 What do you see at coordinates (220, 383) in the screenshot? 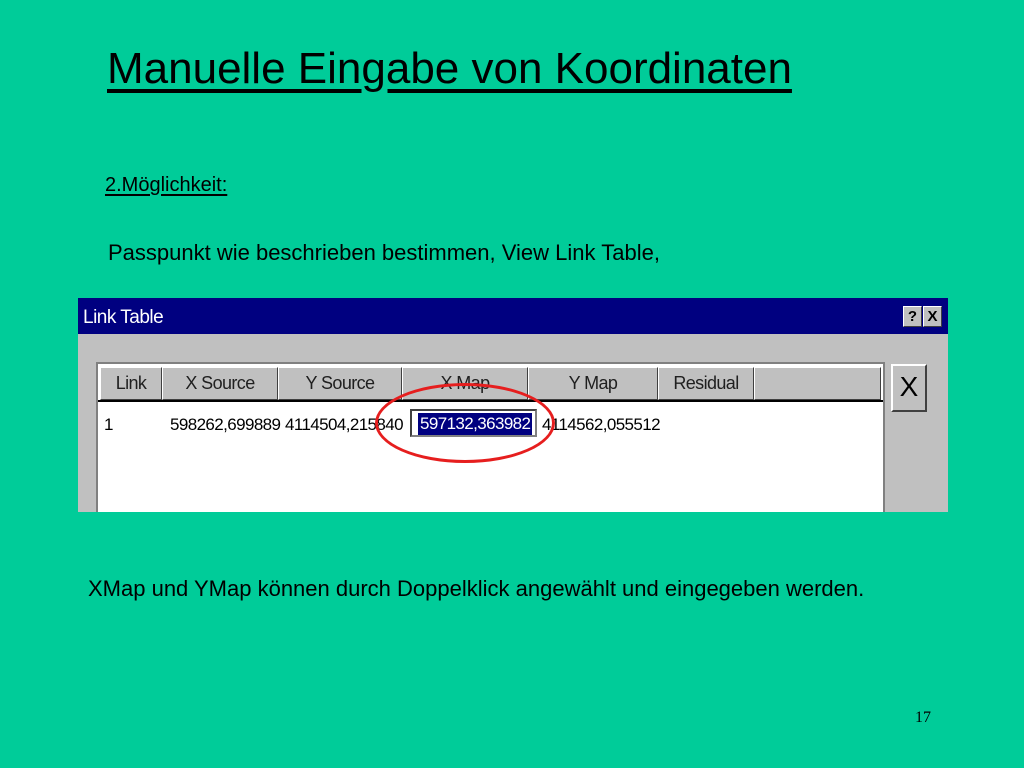
I see `column-header-x-source: X Source` at bounding box center [220, 383].